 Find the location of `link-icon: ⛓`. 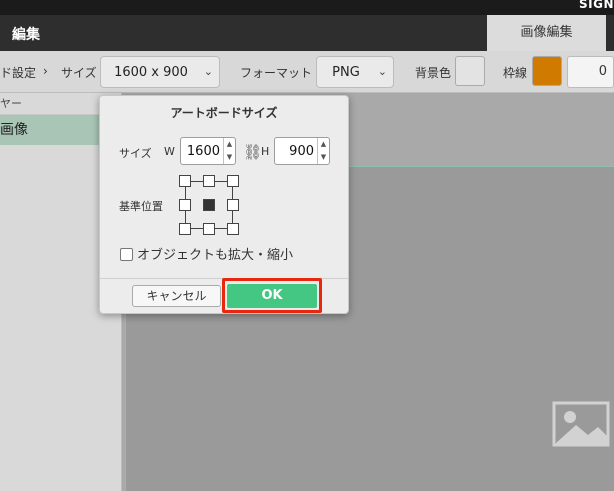

link-icon: ⛓ is located at coordinates (252, 152).